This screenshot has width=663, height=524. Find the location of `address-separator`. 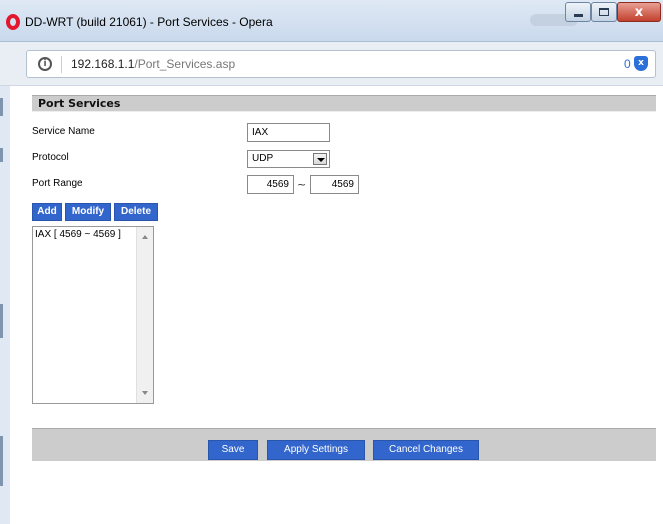

address-separator is located at coordinates (61, 64).